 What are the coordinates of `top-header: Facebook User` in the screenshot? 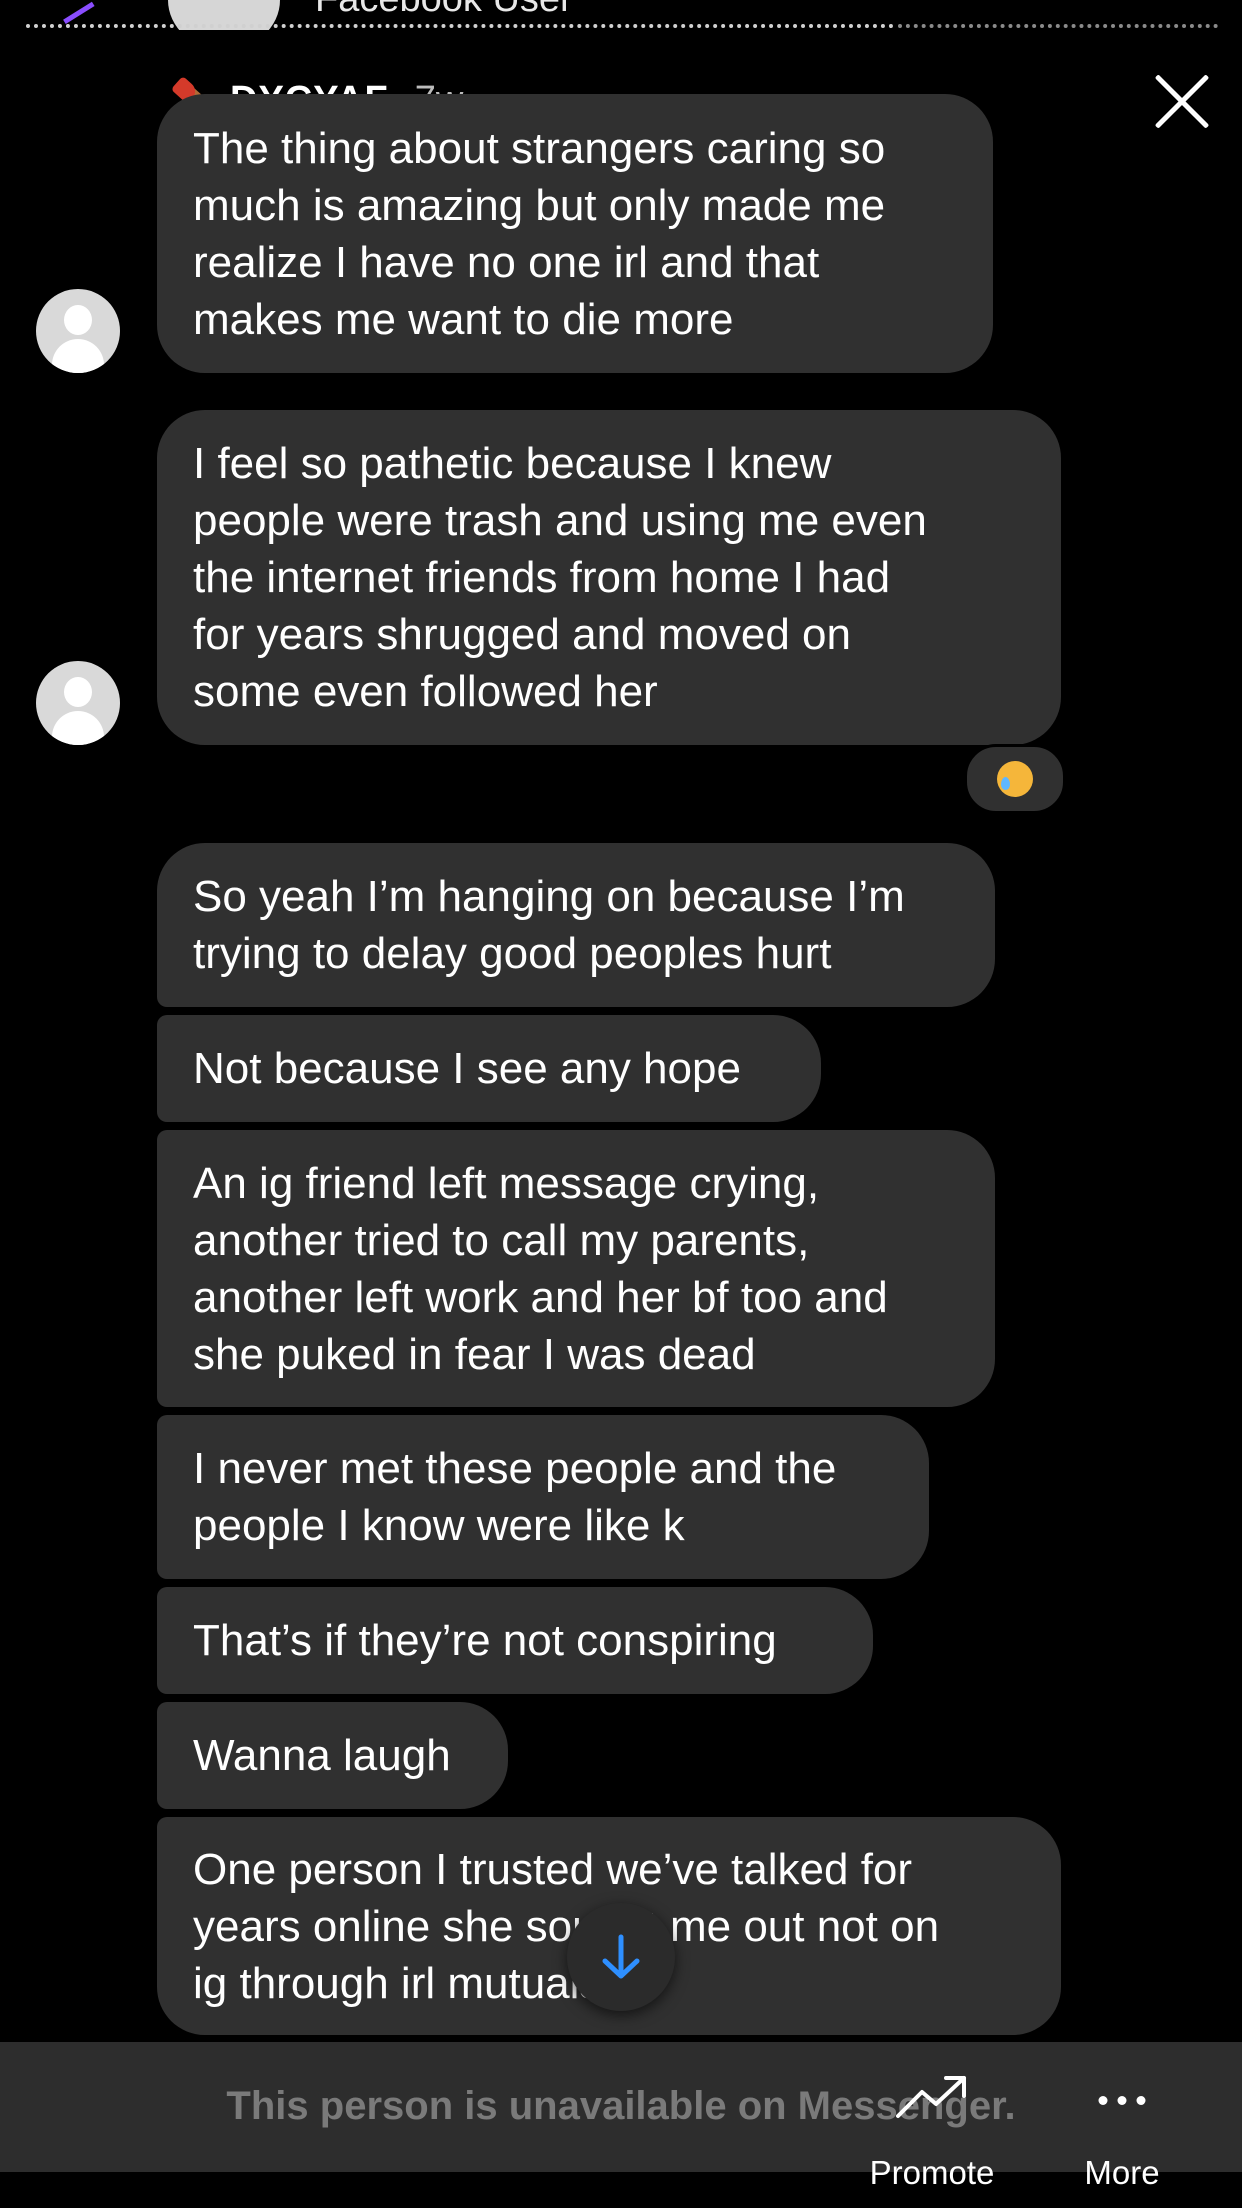 It's located at (621, 15).